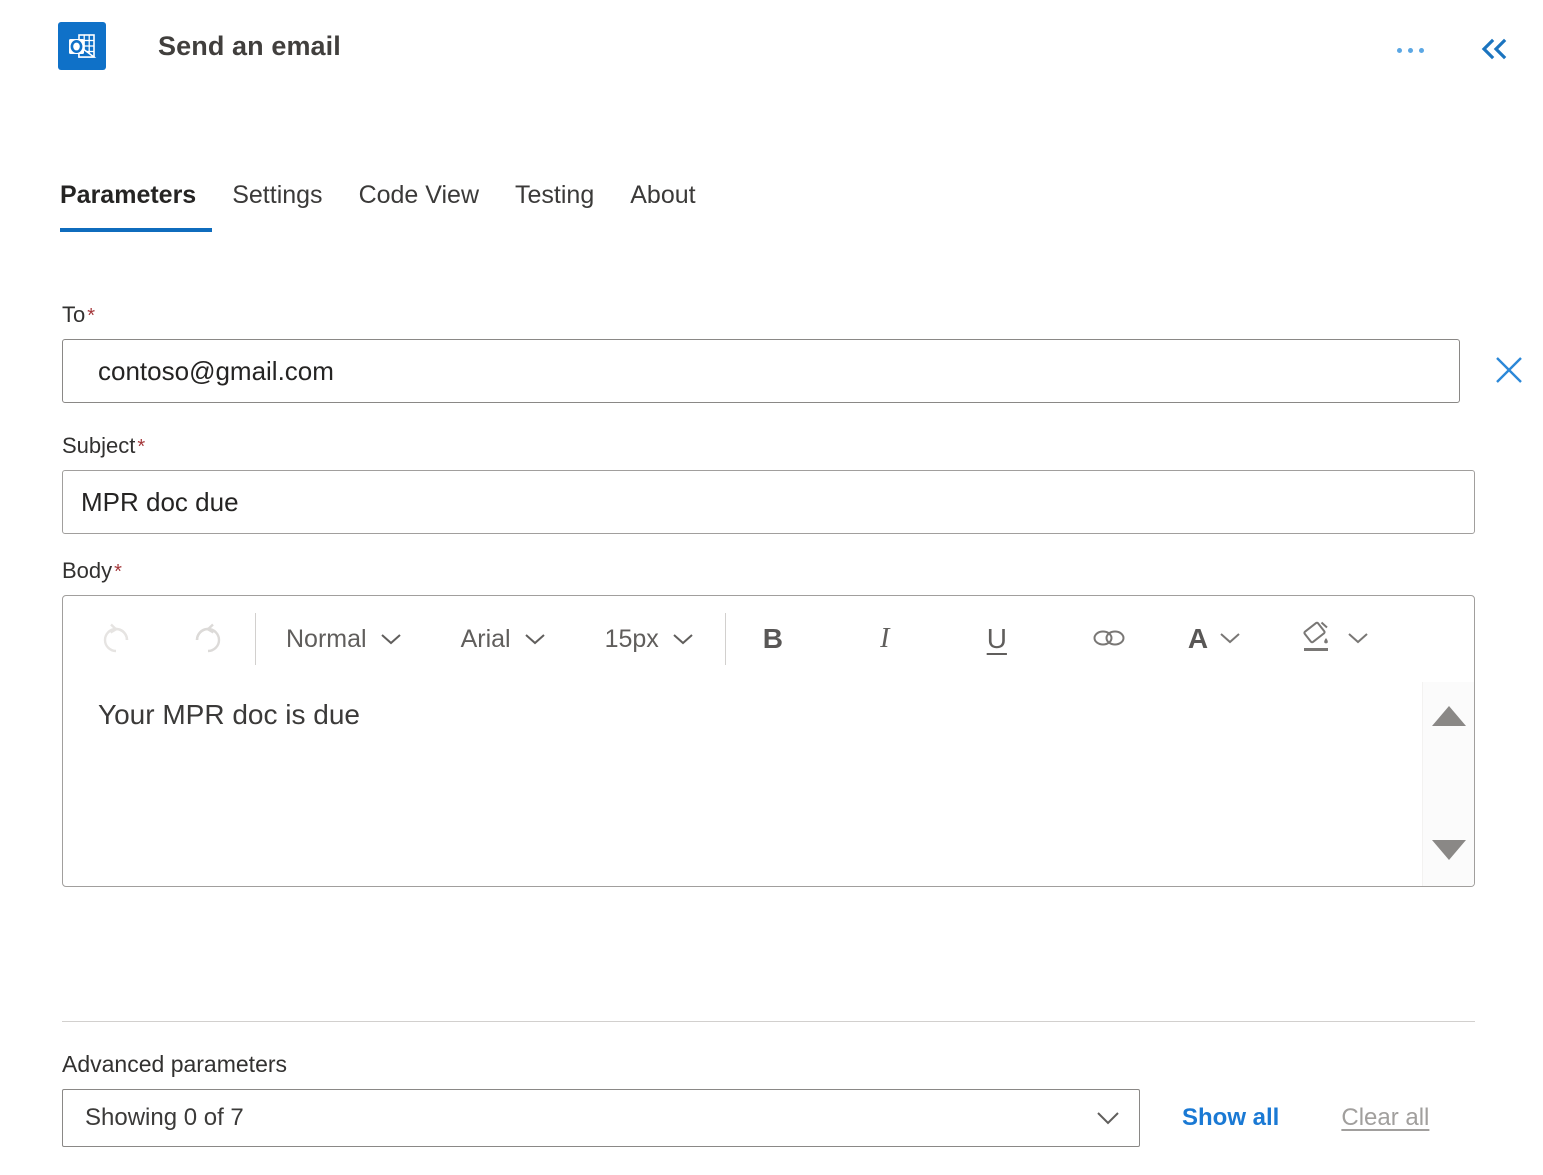 This screenshot has height=1175, width=1543. I want to click on font-family-select: Arial, so click(504, 639).